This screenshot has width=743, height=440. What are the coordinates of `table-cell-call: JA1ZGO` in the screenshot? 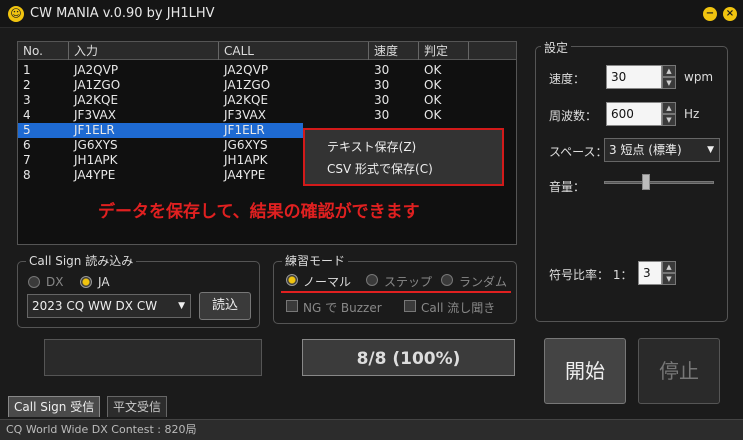 It's located at (247, 85).